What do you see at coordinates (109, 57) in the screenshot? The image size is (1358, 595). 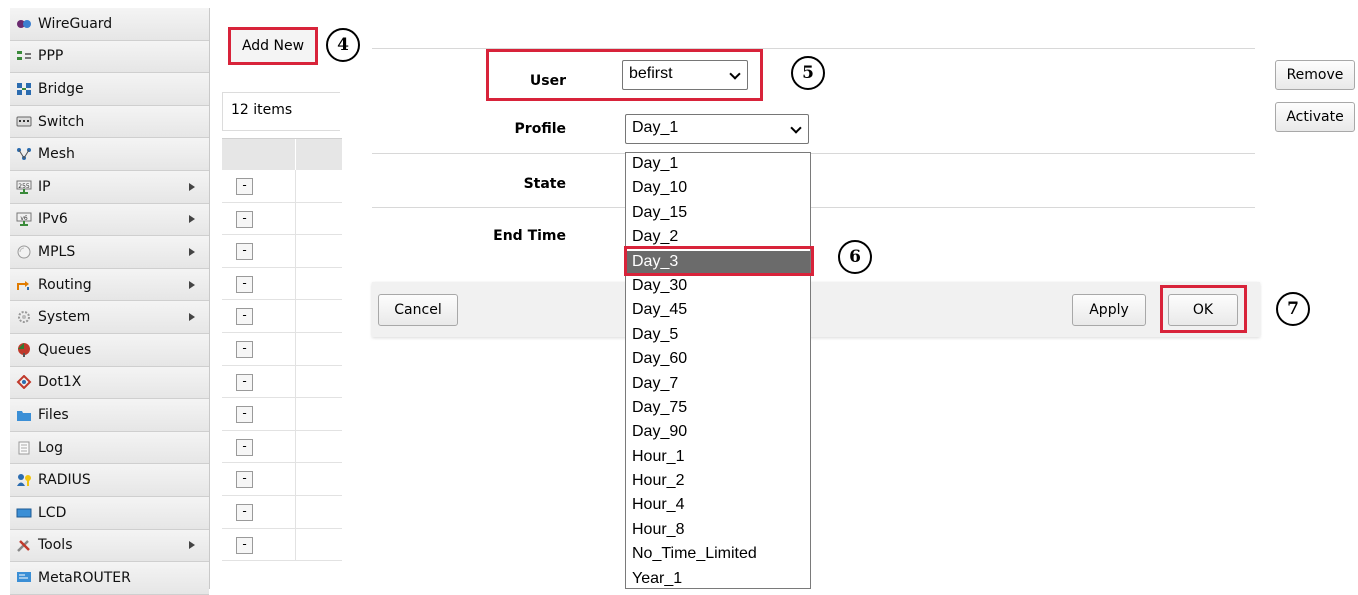 I see `sidebar-item-ppp: PPP` at bounding box center [109, 57].